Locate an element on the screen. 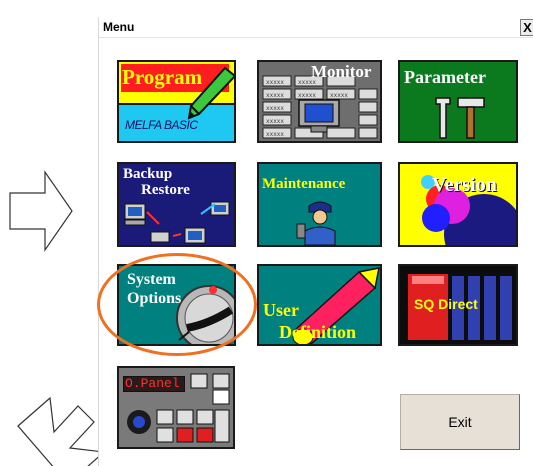 The width and height of the screenshot is (533, 466). parameter-tile: Parameter is located at coordinates (458, 101).